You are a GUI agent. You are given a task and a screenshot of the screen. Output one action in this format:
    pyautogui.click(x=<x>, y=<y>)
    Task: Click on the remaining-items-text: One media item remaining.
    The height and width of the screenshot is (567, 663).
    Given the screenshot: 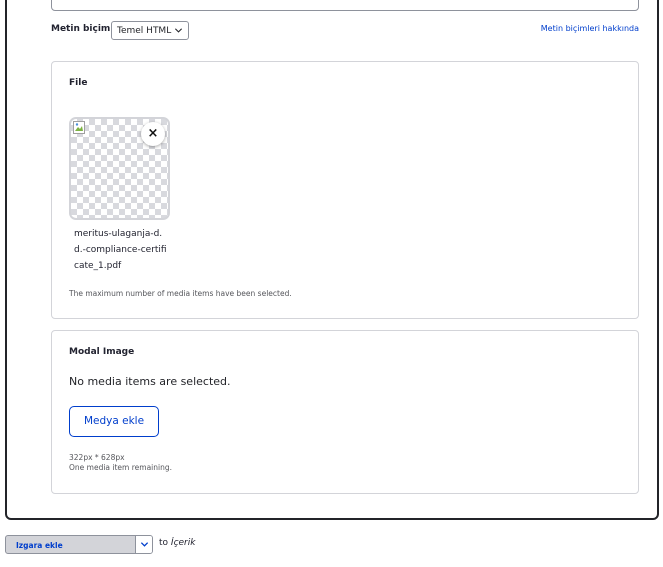 What is the action you would take?
    pyautogui.click(x=120, y=467)
    